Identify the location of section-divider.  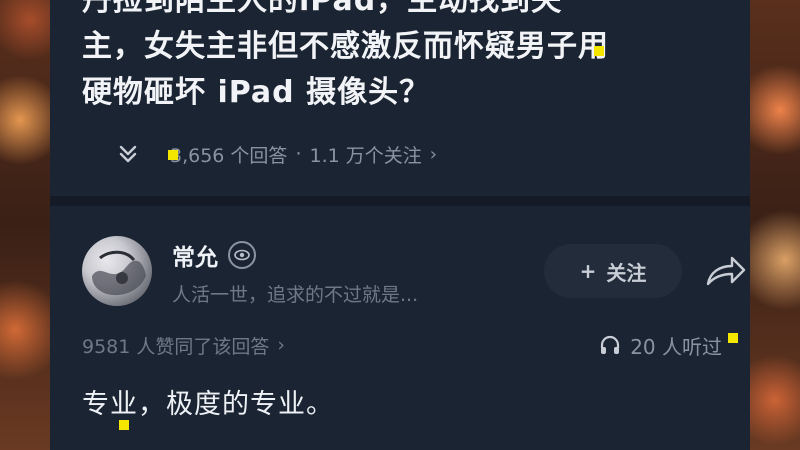
(400, 201).